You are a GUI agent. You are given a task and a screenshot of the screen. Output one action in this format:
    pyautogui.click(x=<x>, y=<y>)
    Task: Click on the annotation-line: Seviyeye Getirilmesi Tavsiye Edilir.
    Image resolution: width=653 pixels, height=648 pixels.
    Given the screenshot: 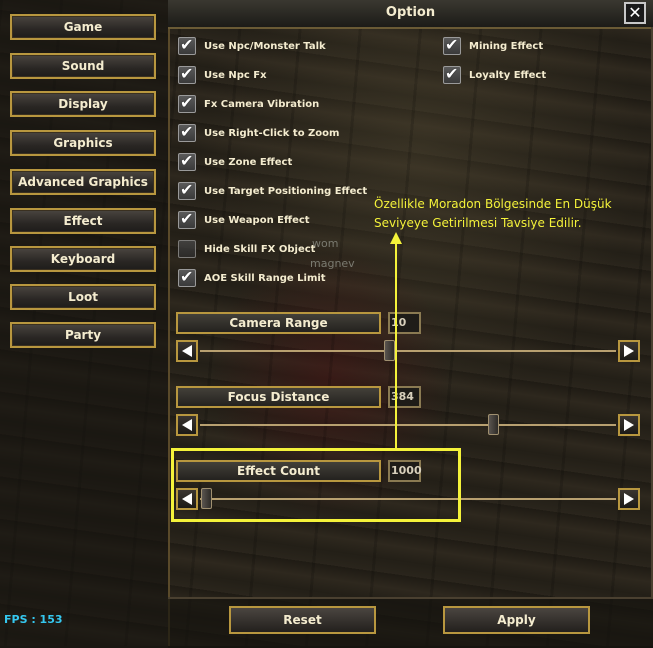 What is the action you would take?
    pyautogui.click(x=478, y=223)
    